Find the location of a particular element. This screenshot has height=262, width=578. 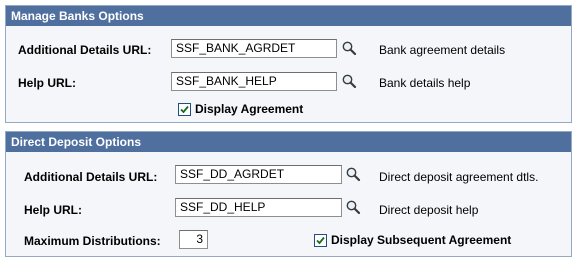

manage-banks-options-header: Manage Banks Options is located at coordinates (288, 16).